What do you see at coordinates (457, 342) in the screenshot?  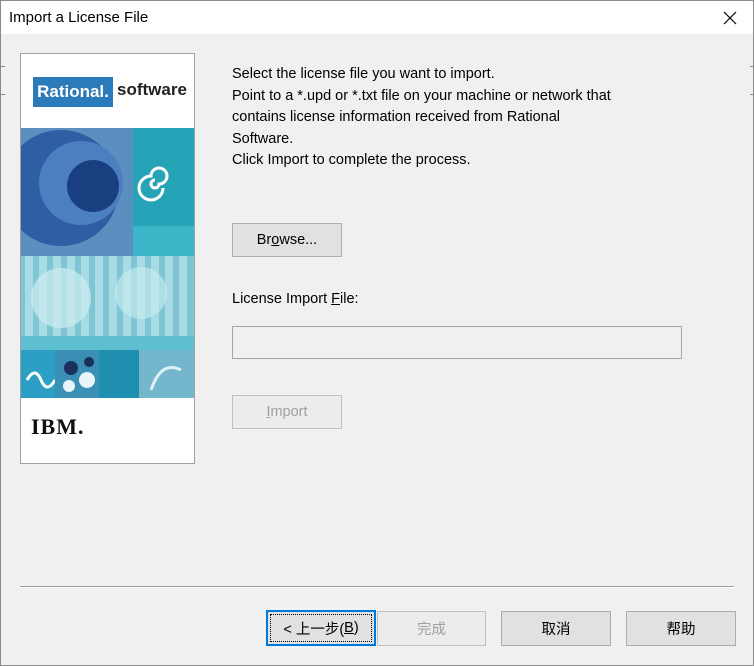 I see `license-file-input` at bounding box center [457, 342].